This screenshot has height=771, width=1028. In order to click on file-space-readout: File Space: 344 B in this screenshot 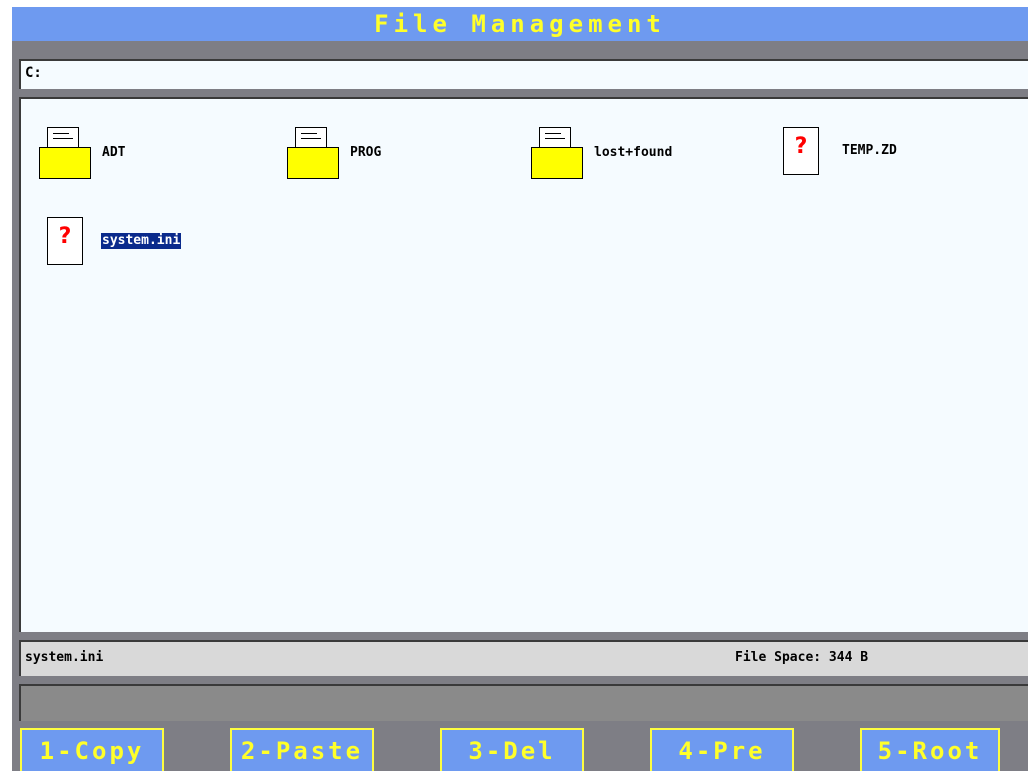, I will do `click(802, 657)`.